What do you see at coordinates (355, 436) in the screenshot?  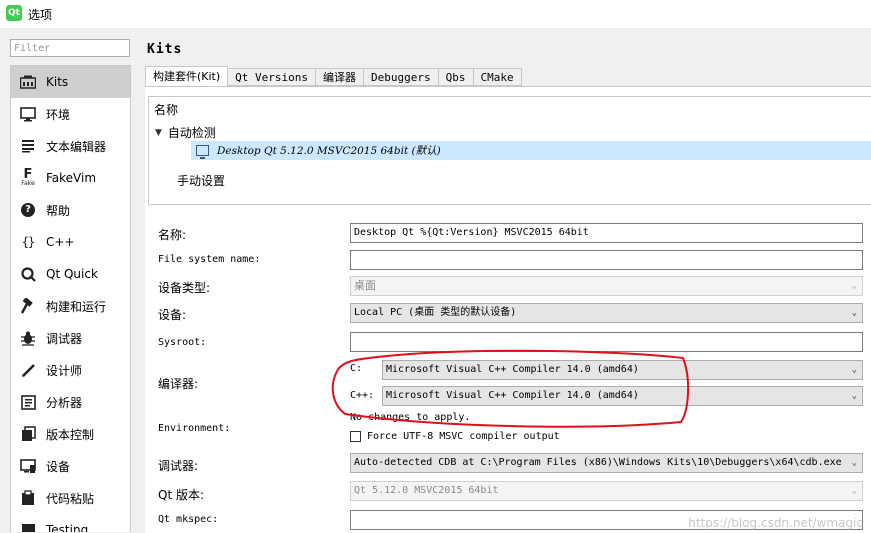 I see `force-utf8-checkbox` at bounding box center [355, 436].